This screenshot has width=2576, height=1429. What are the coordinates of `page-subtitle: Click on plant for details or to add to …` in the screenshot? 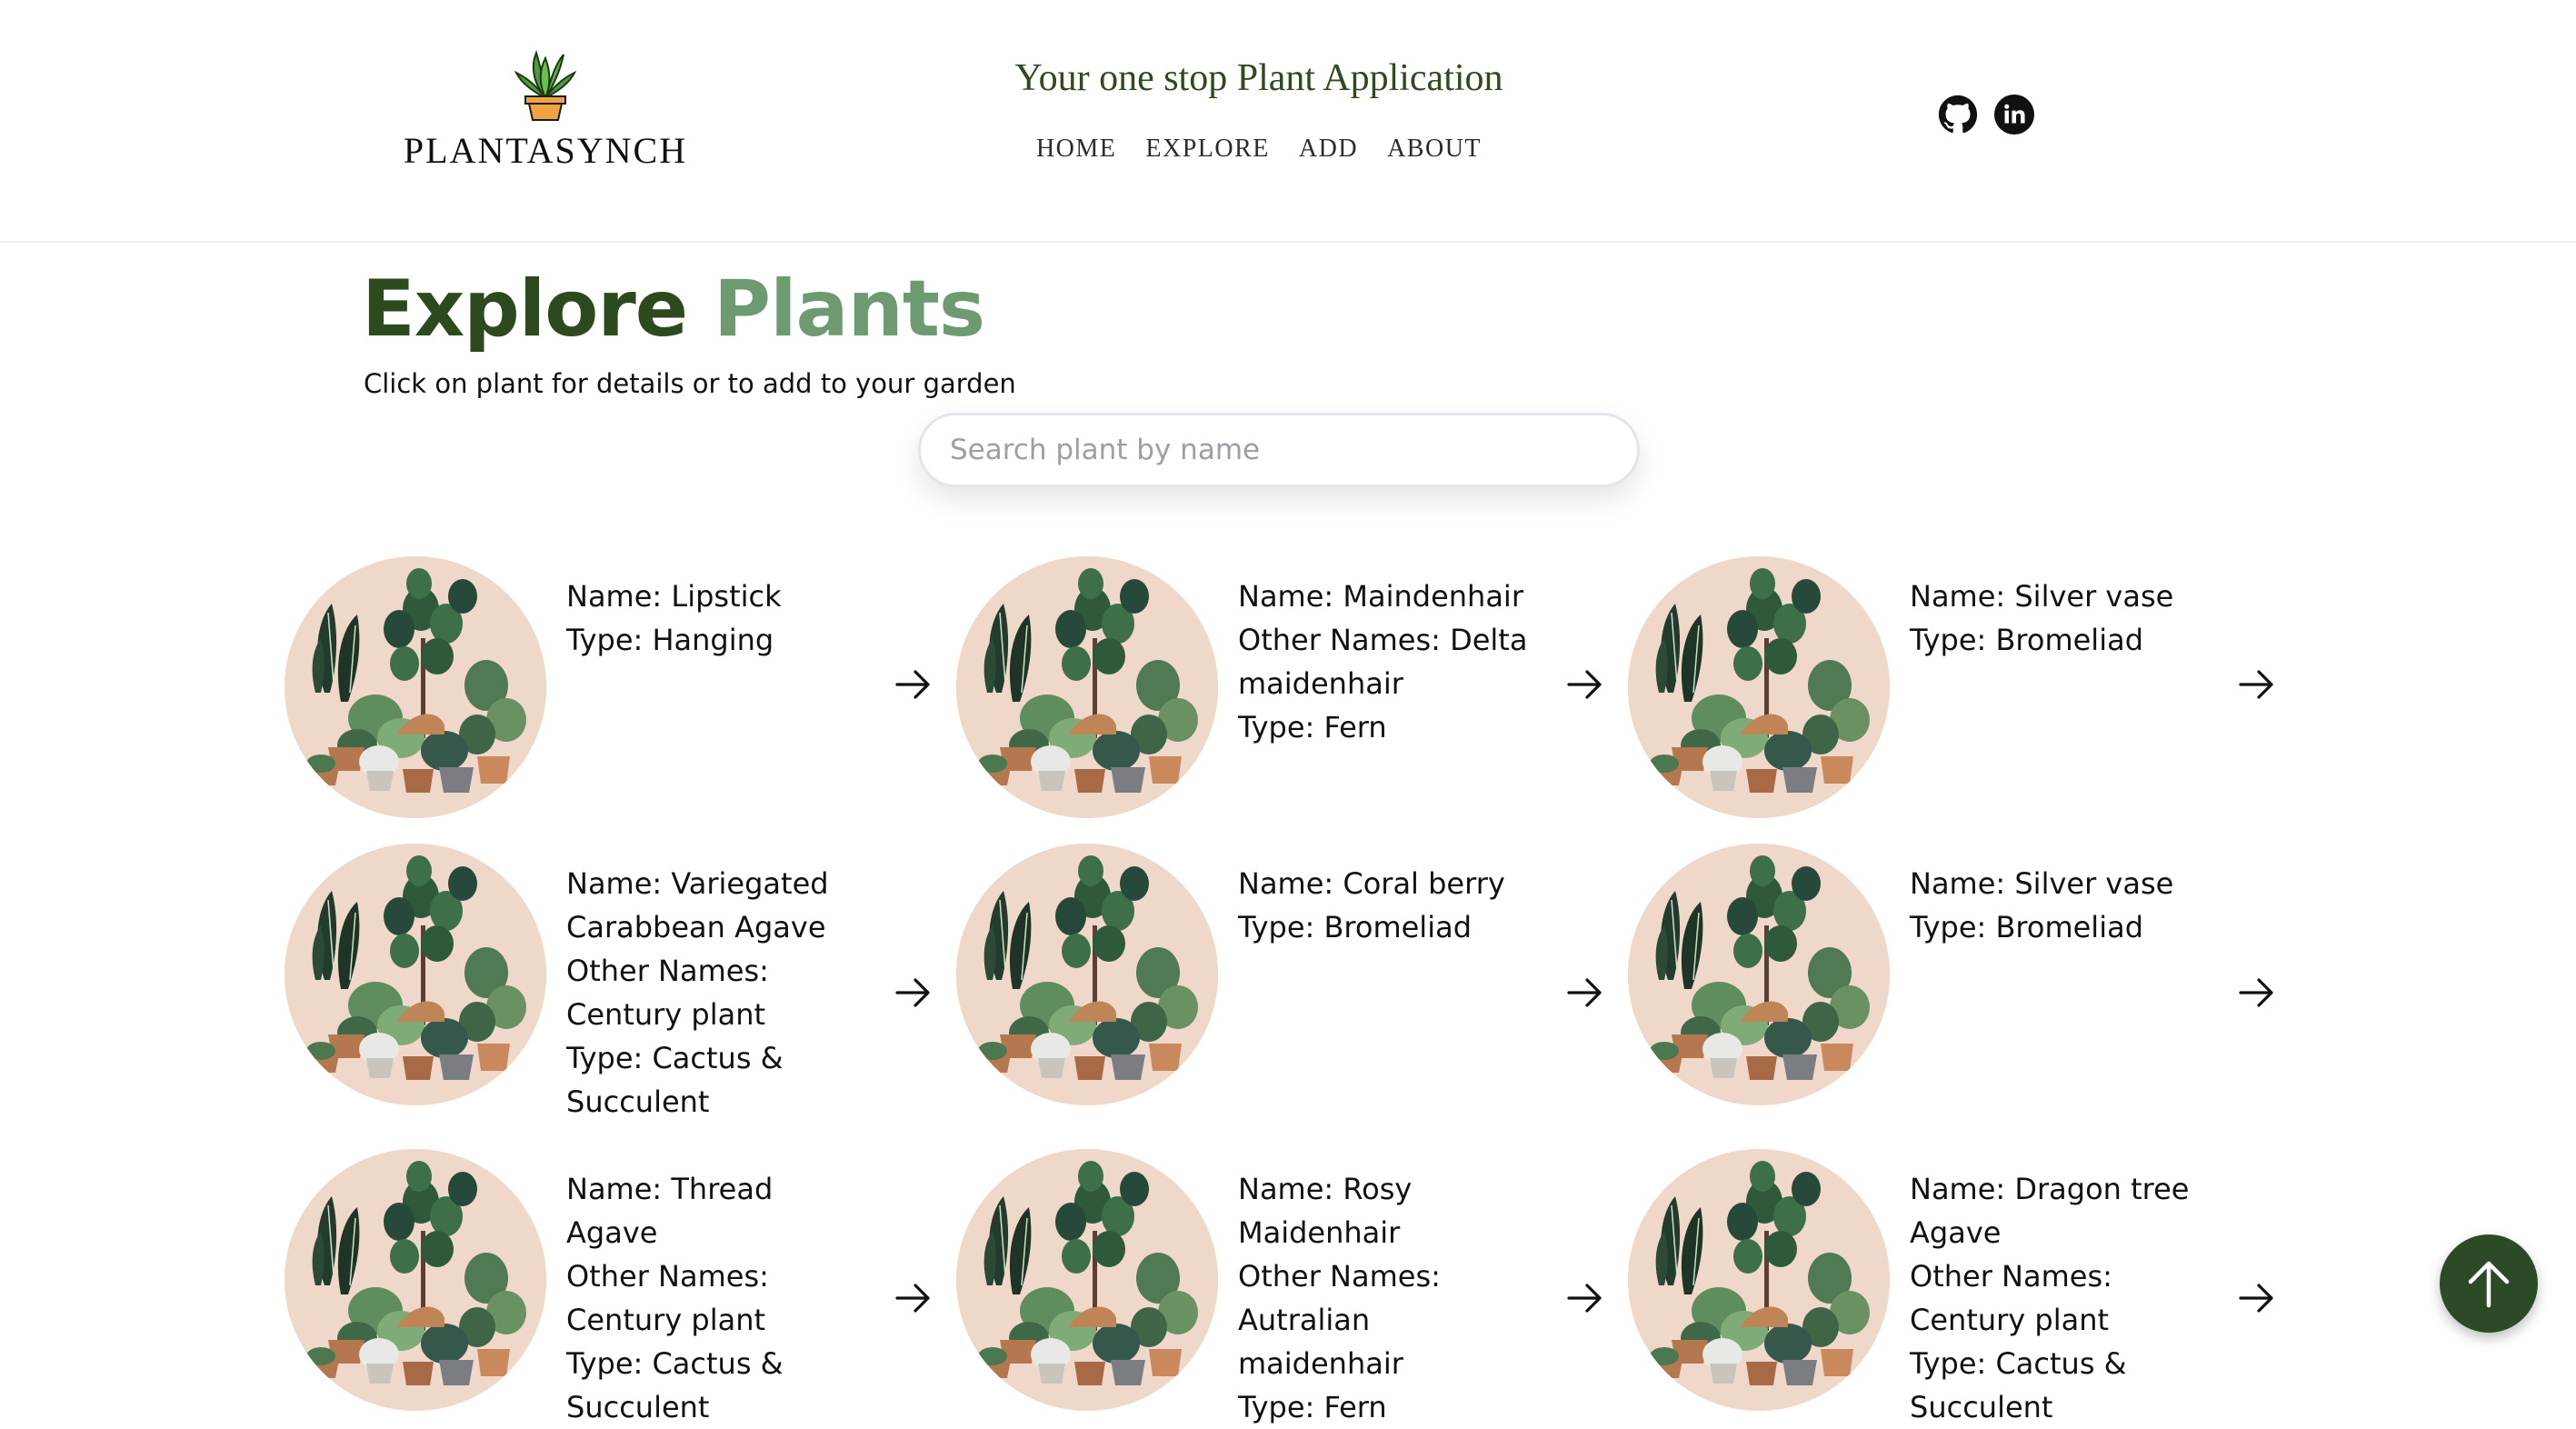 It's located at (690, 383).